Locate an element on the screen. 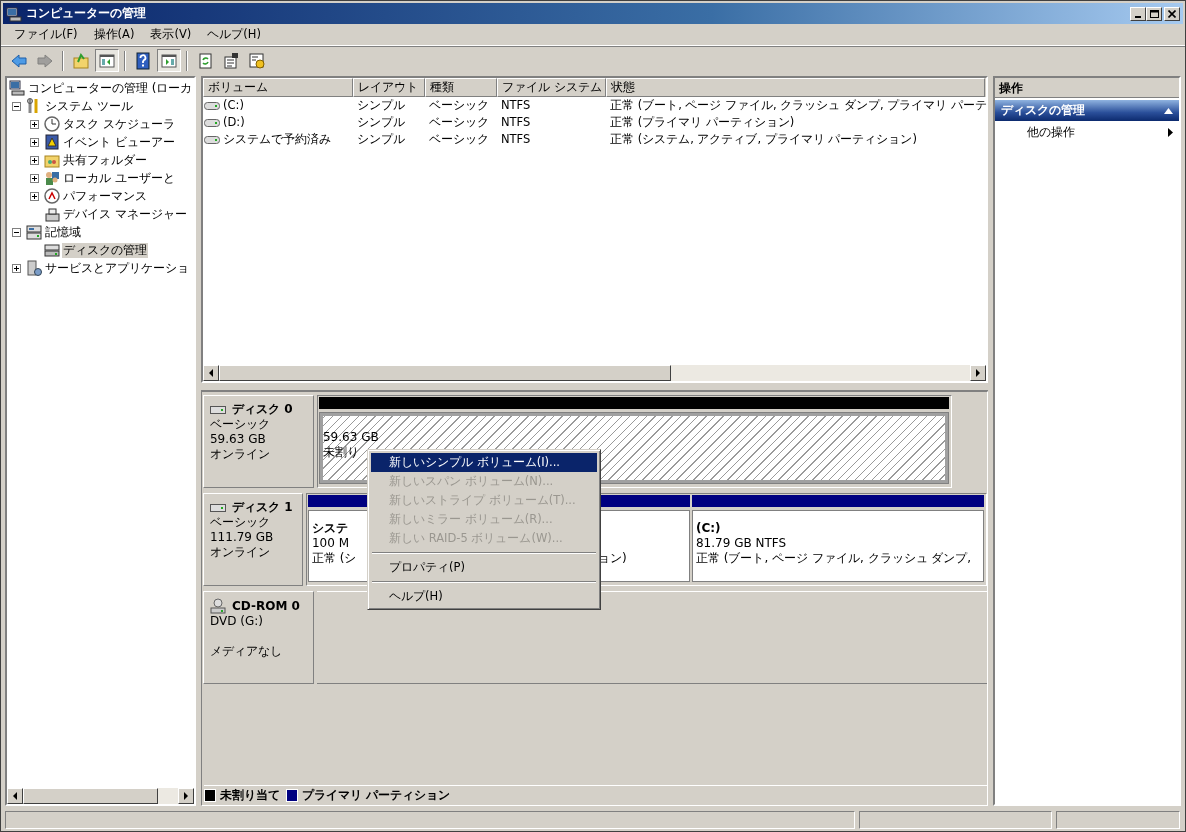 The height and width of the screenshot is (832, 1186). maximize-icon is located at coordinates (1154, 13).